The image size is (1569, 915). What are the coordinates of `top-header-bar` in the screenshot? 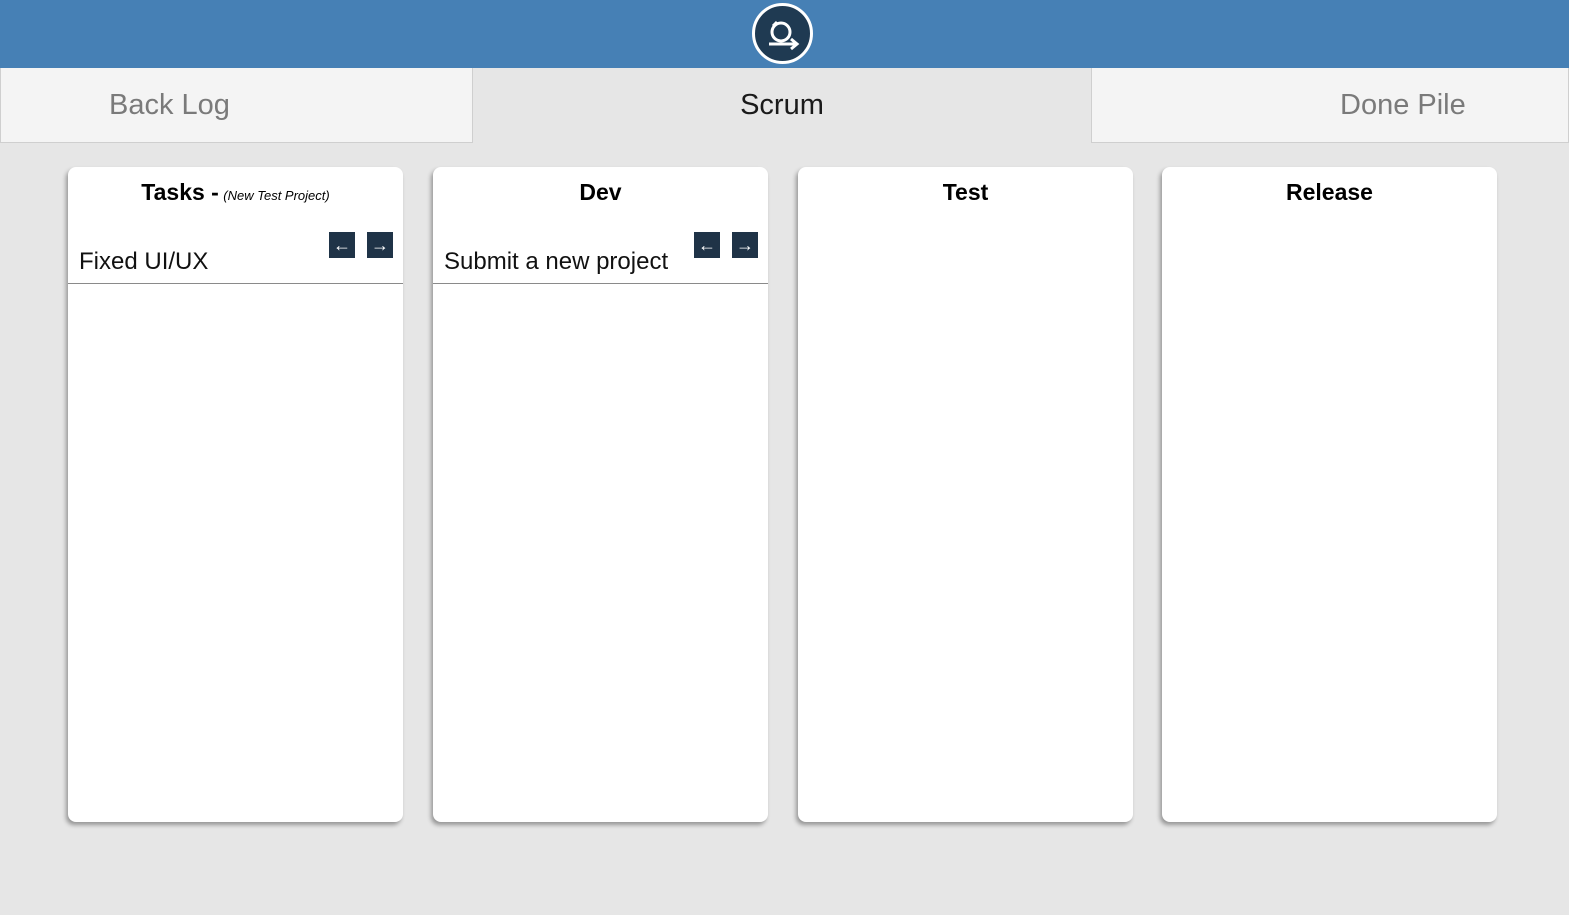 It's located at (784, 34).